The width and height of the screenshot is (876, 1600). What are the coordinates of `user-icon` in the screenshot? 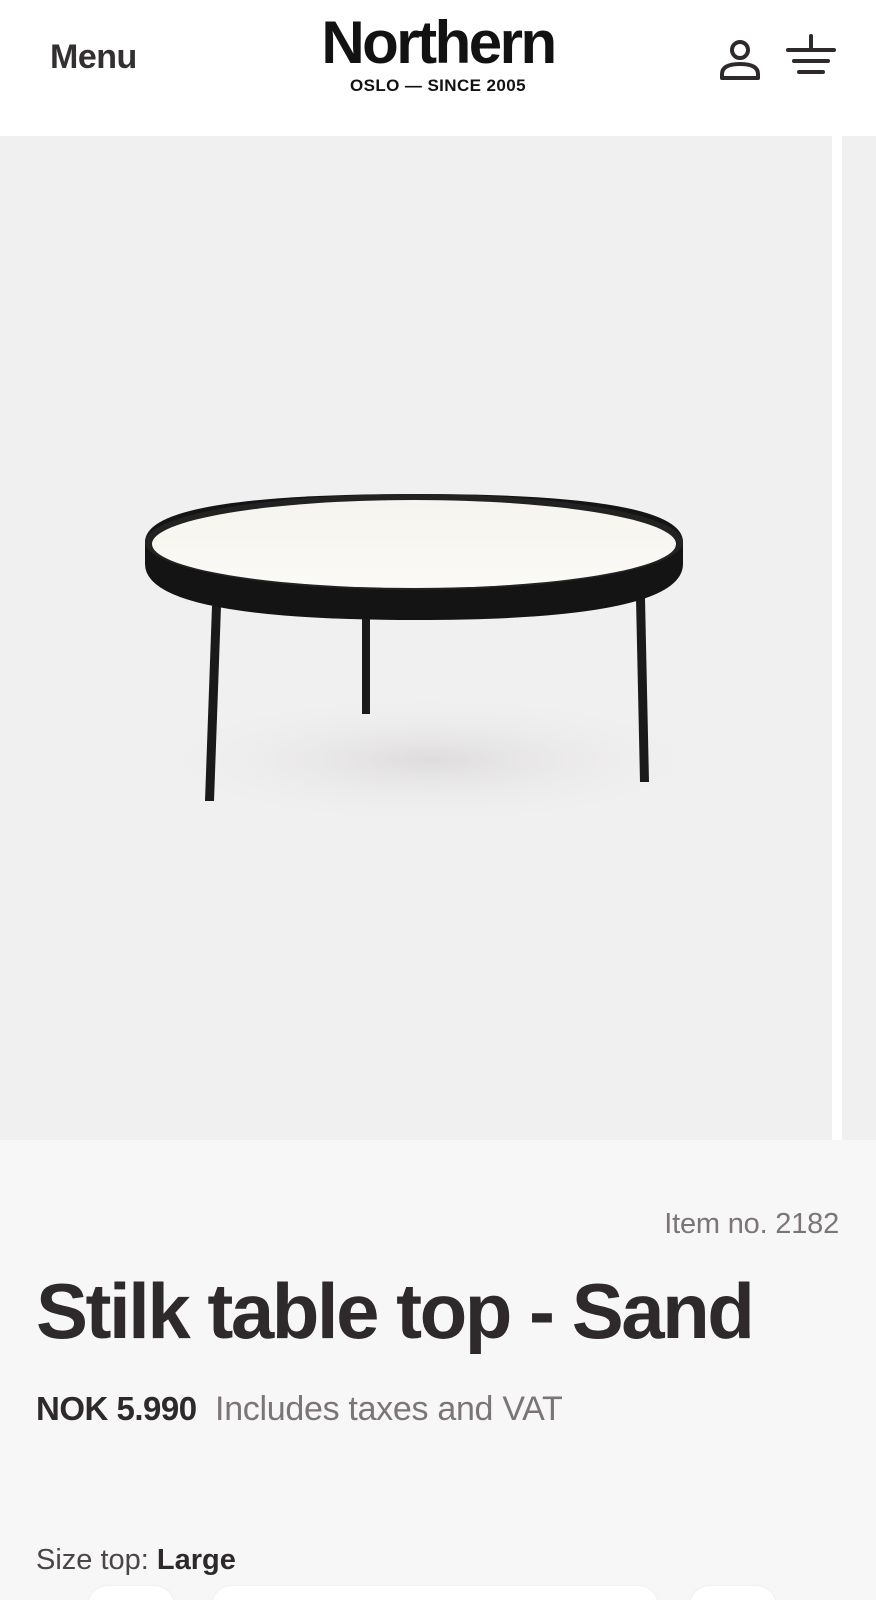 It's located at (740, 60).